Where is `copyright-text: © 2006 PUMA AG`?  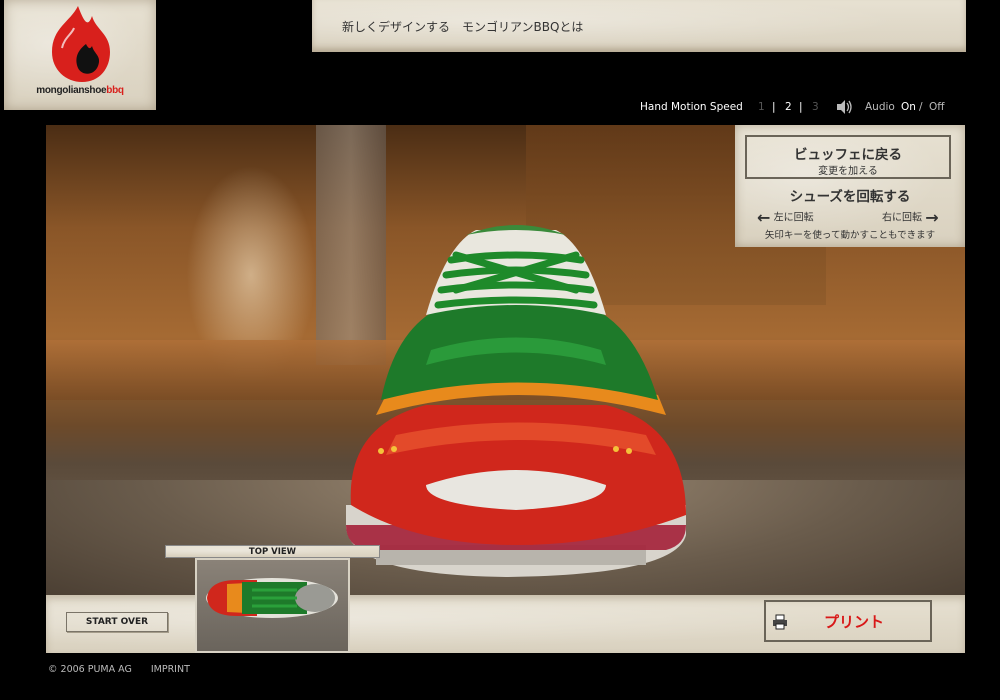 copyright-text: © 2006 PUMA AG is located at coordinates (90, 669).